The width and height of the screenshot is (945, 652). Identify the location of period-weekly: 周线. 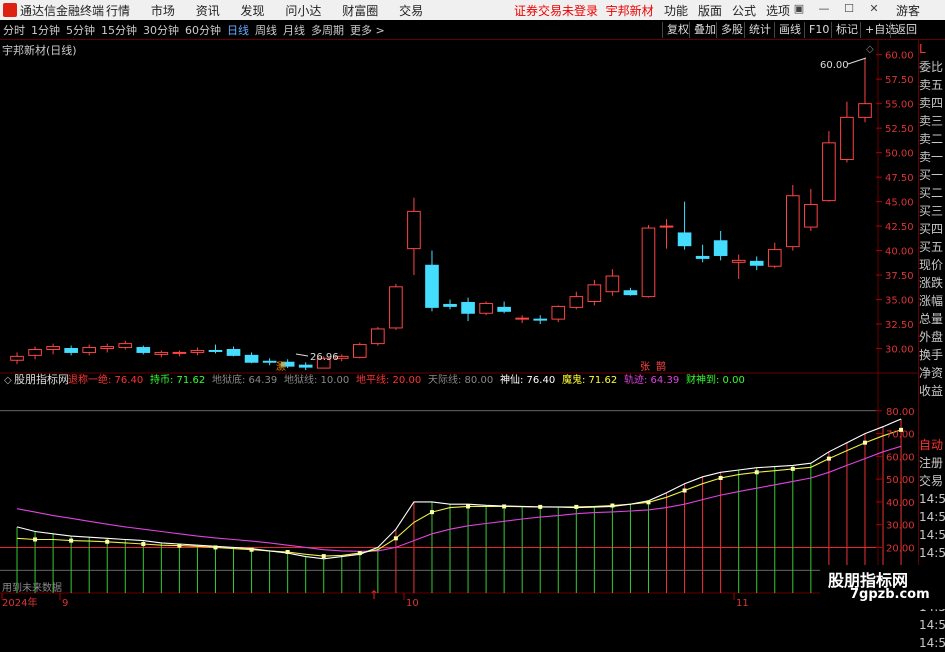
(266, 30).